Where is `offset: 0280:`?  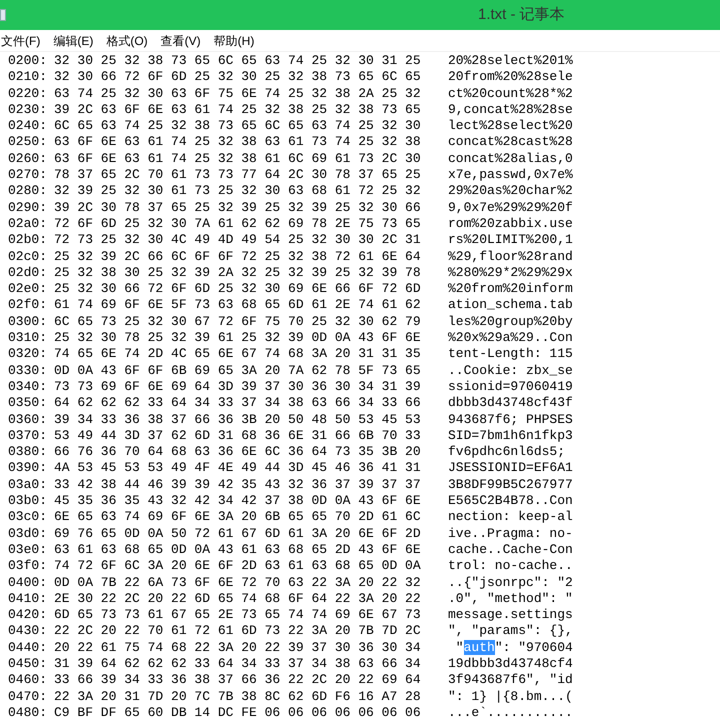 offset: 0280: is located at coordinates (28, 191).